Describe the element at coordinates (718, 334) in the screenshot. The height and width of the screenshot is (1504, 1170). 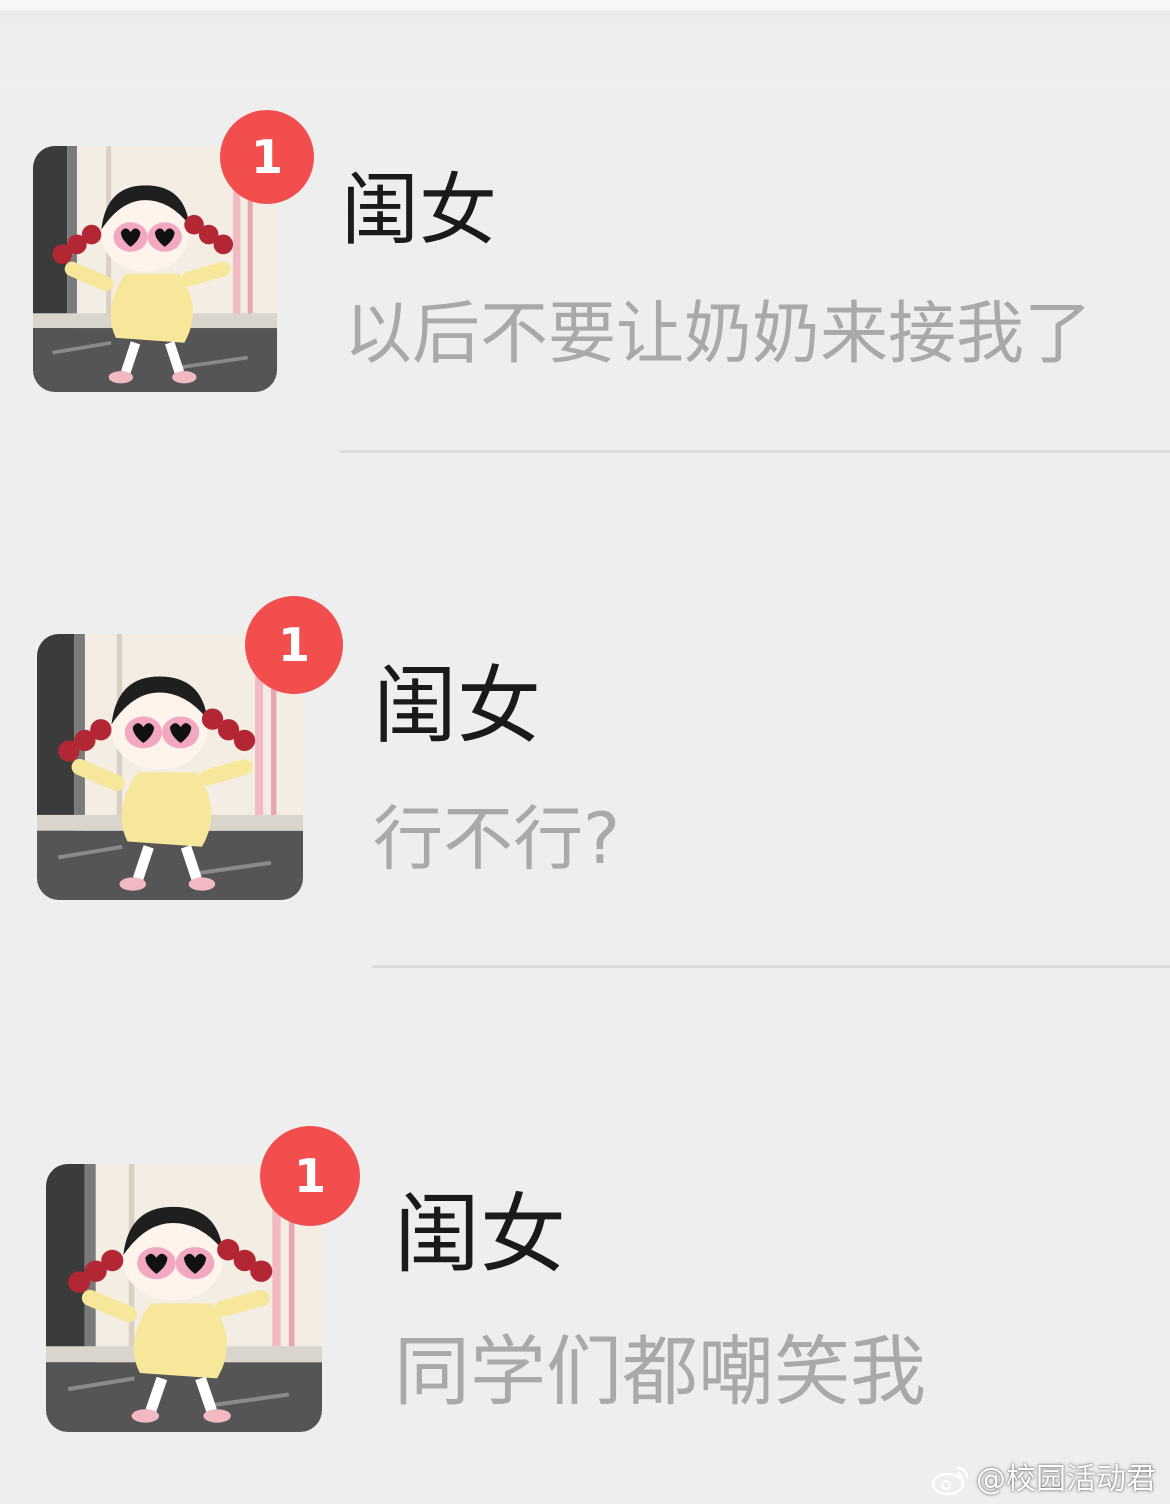
I see `last-message-preview: 以后不要让奶奶来接我了` at that location.